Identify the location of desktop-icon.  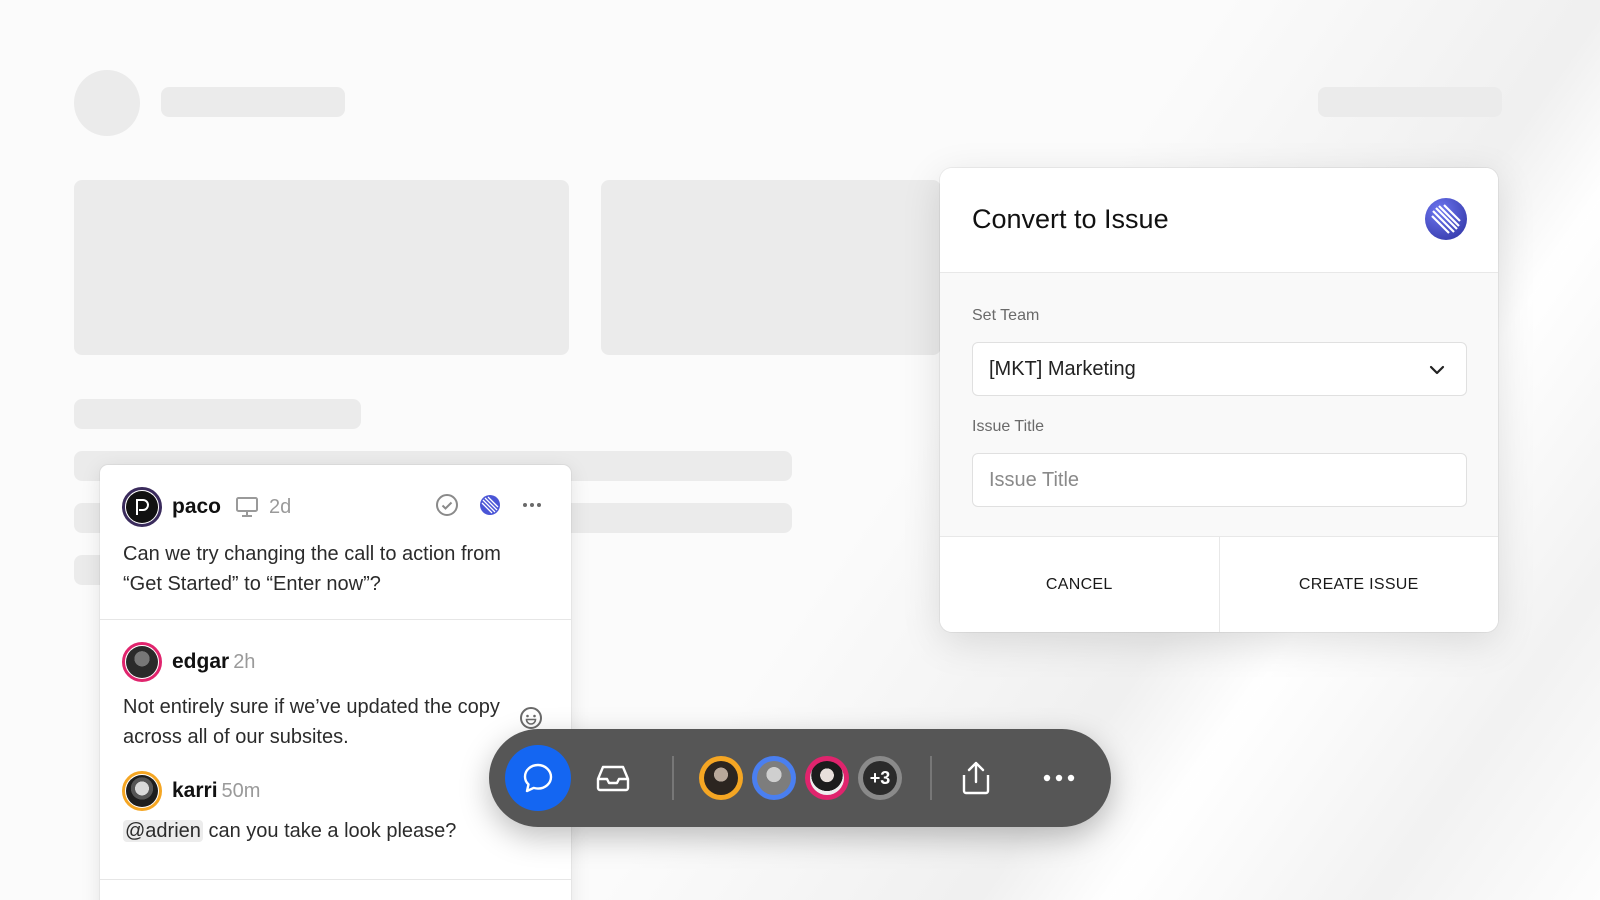
(247, 507).